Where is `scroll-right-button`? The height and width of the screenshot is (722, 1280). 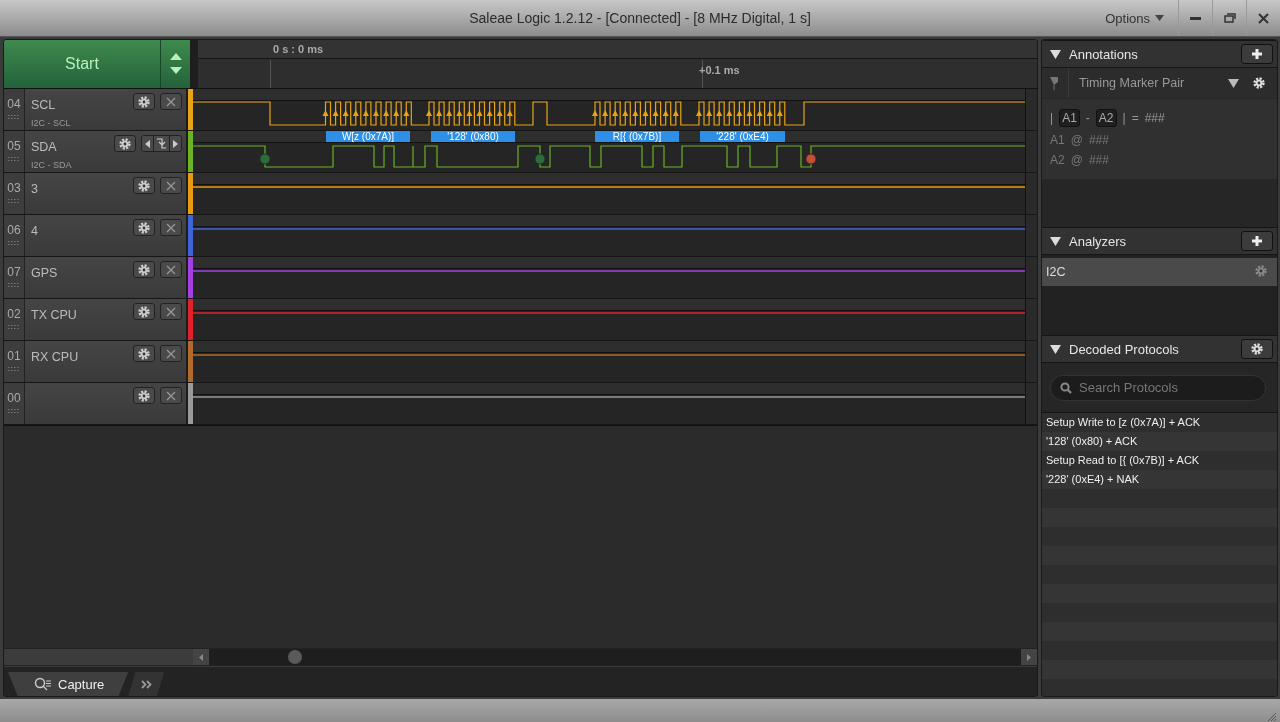
scroll-right-button is located at coordinates (1029, 657).